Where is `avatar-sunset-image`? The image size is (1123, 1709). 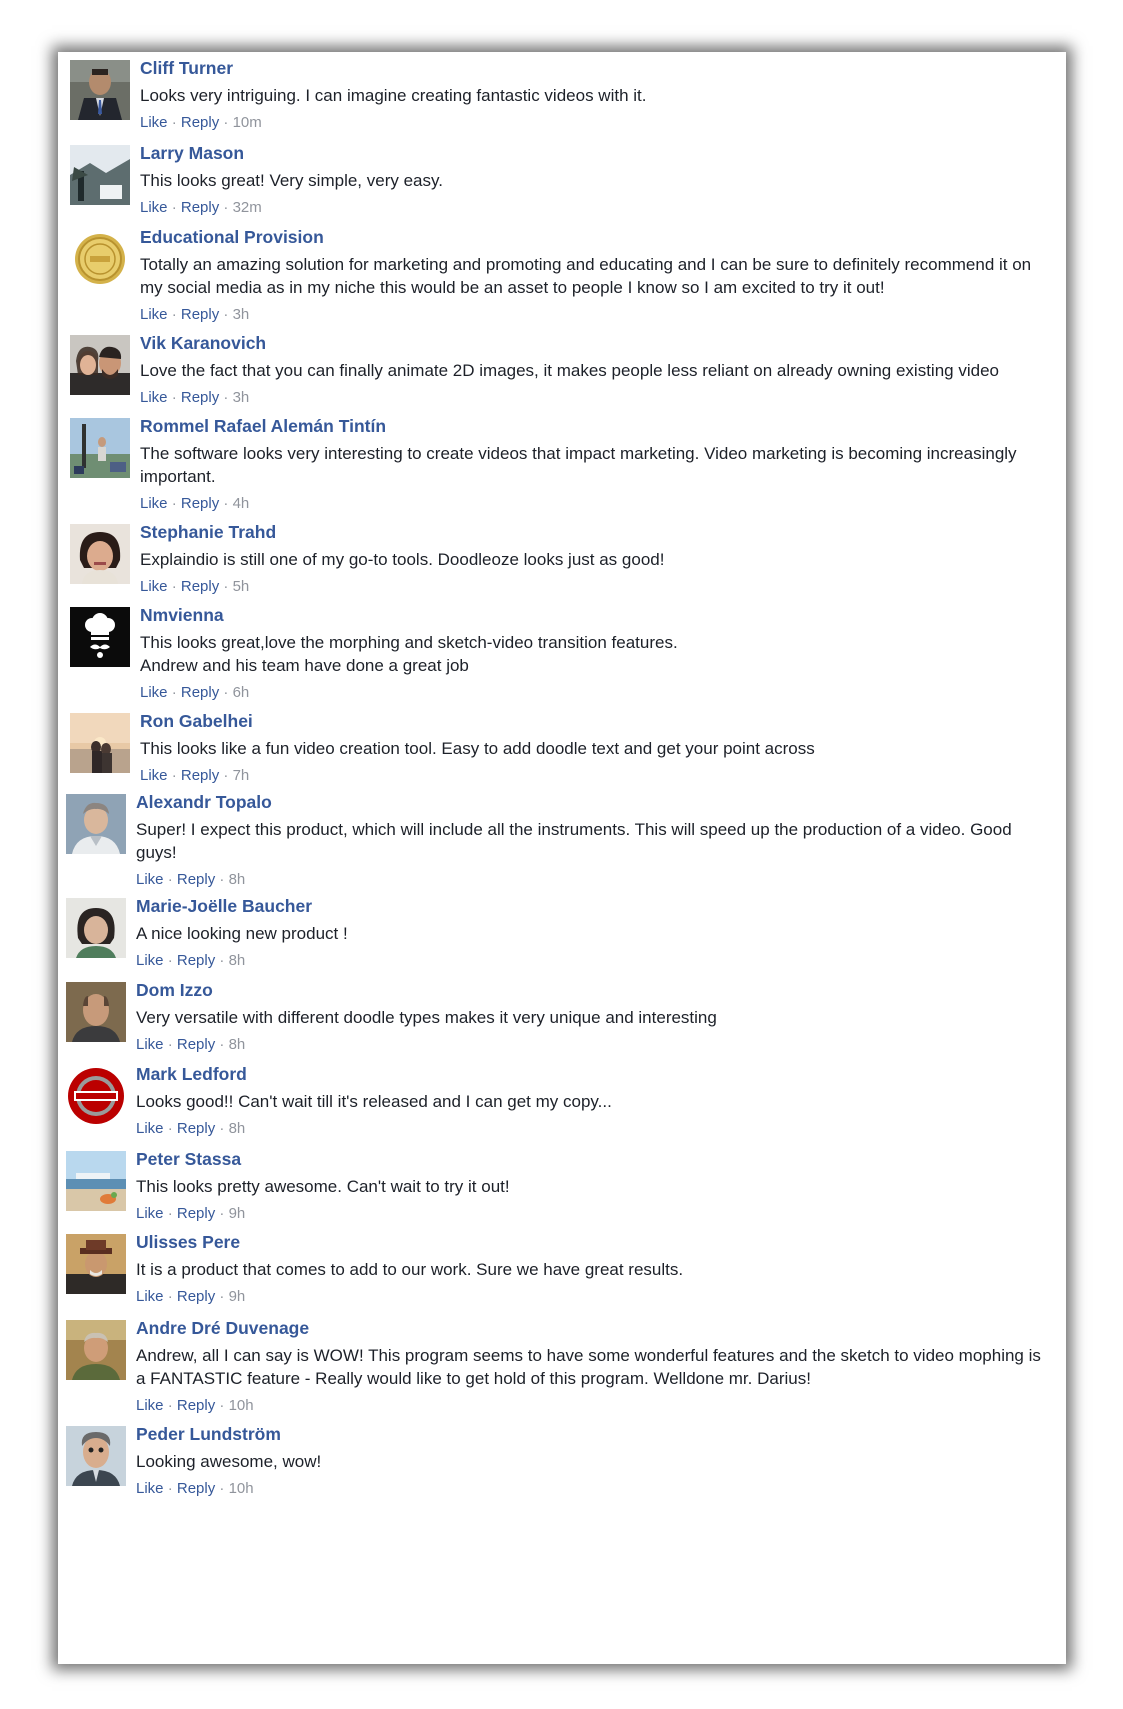
avatar-sunset-image is located at coordinates (100, 743).